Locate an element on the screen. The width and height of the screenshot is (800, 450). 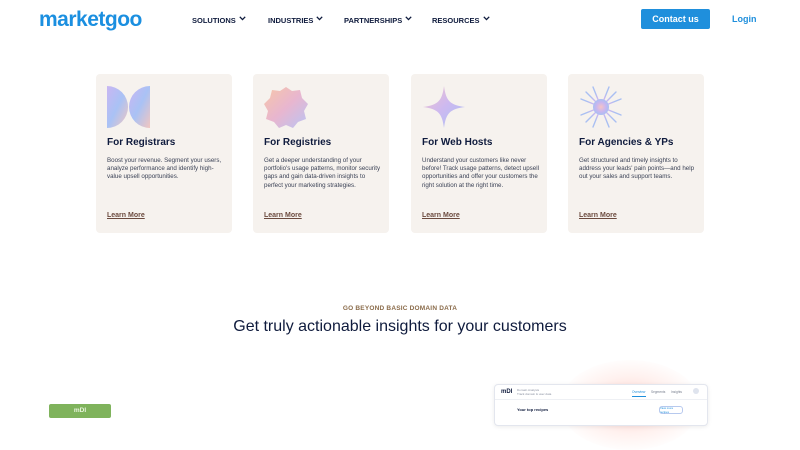
logo: marketgoo is located at coordinates (90, 20).